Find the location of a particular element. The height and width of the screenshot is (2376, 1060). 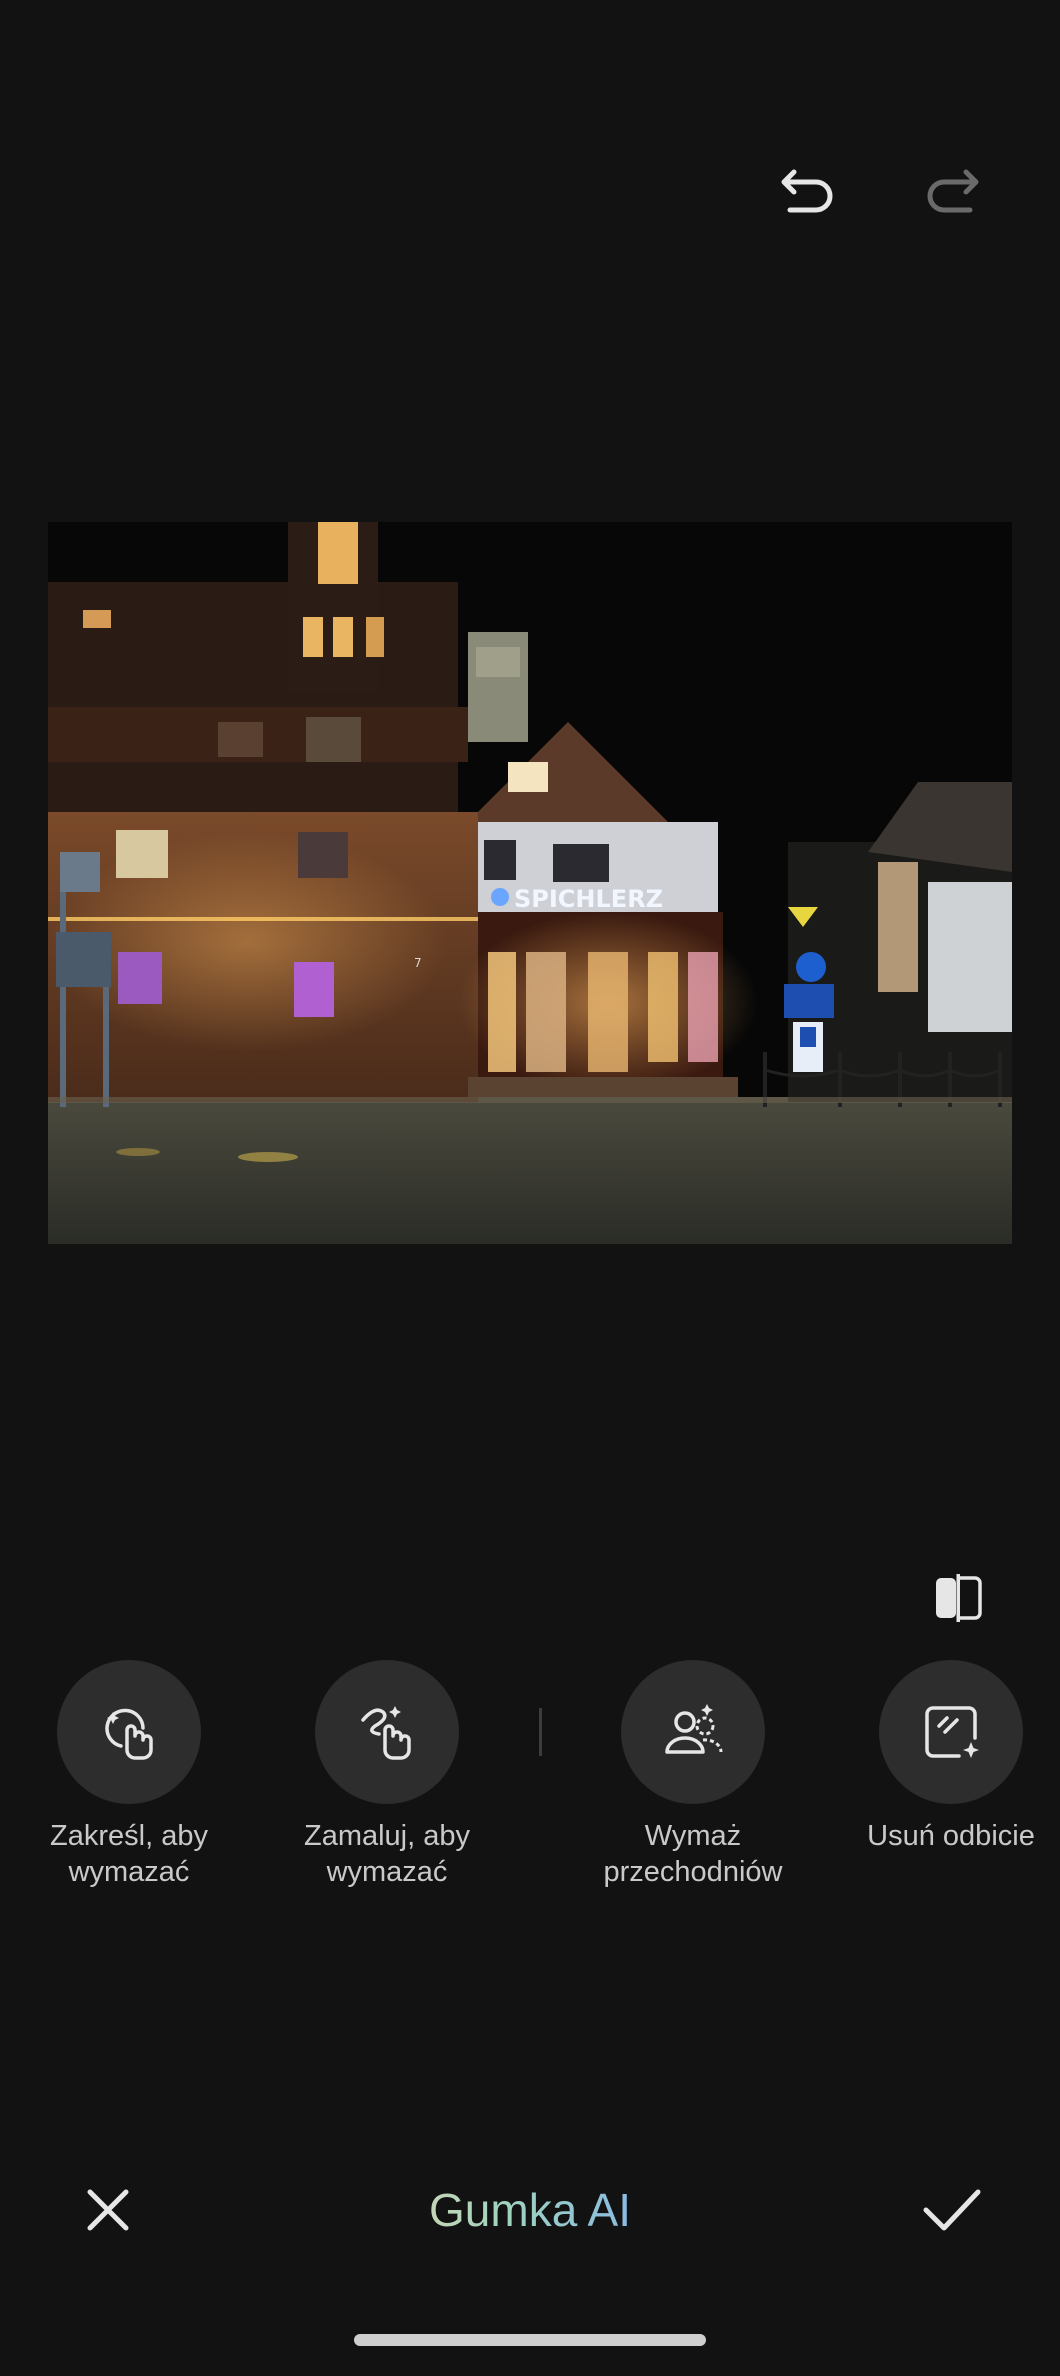

screen-title: Gumka AI is located at coordinates (530, 2210).